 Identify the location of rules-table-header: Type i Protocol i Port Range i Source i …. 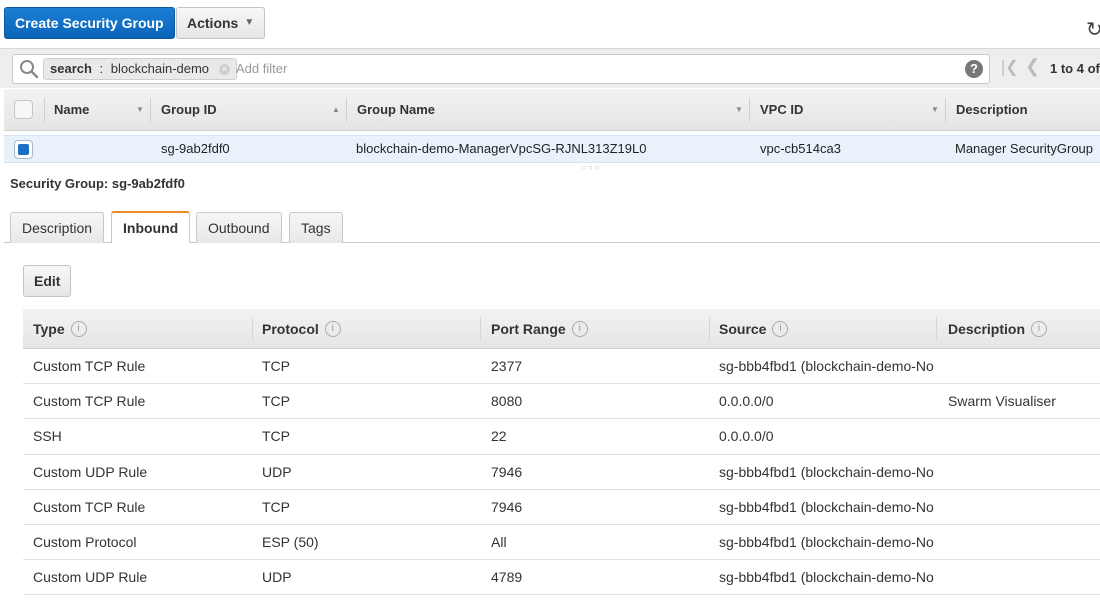
(561, 329).